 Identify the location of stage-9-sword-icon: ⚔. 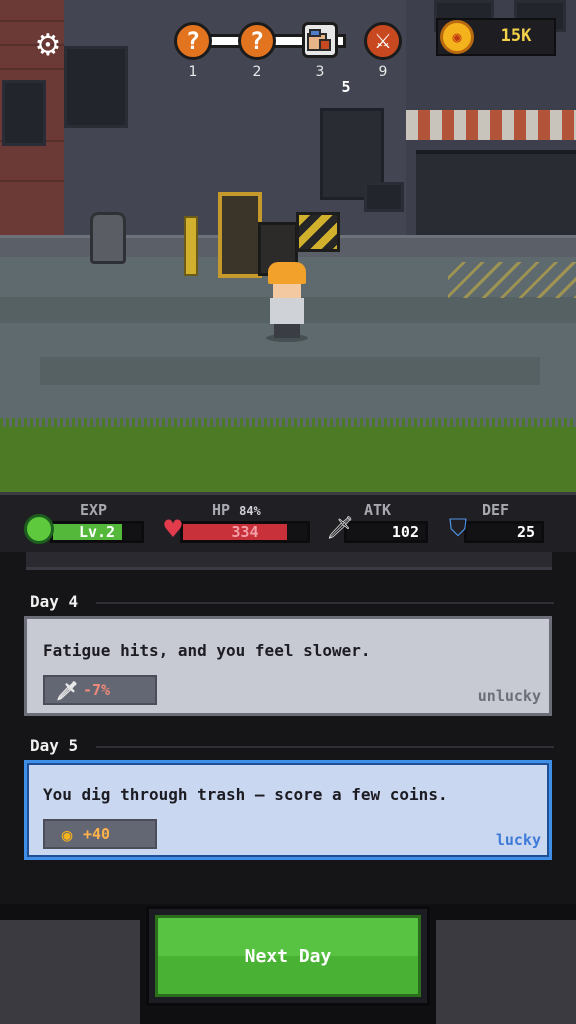
(383, 41).